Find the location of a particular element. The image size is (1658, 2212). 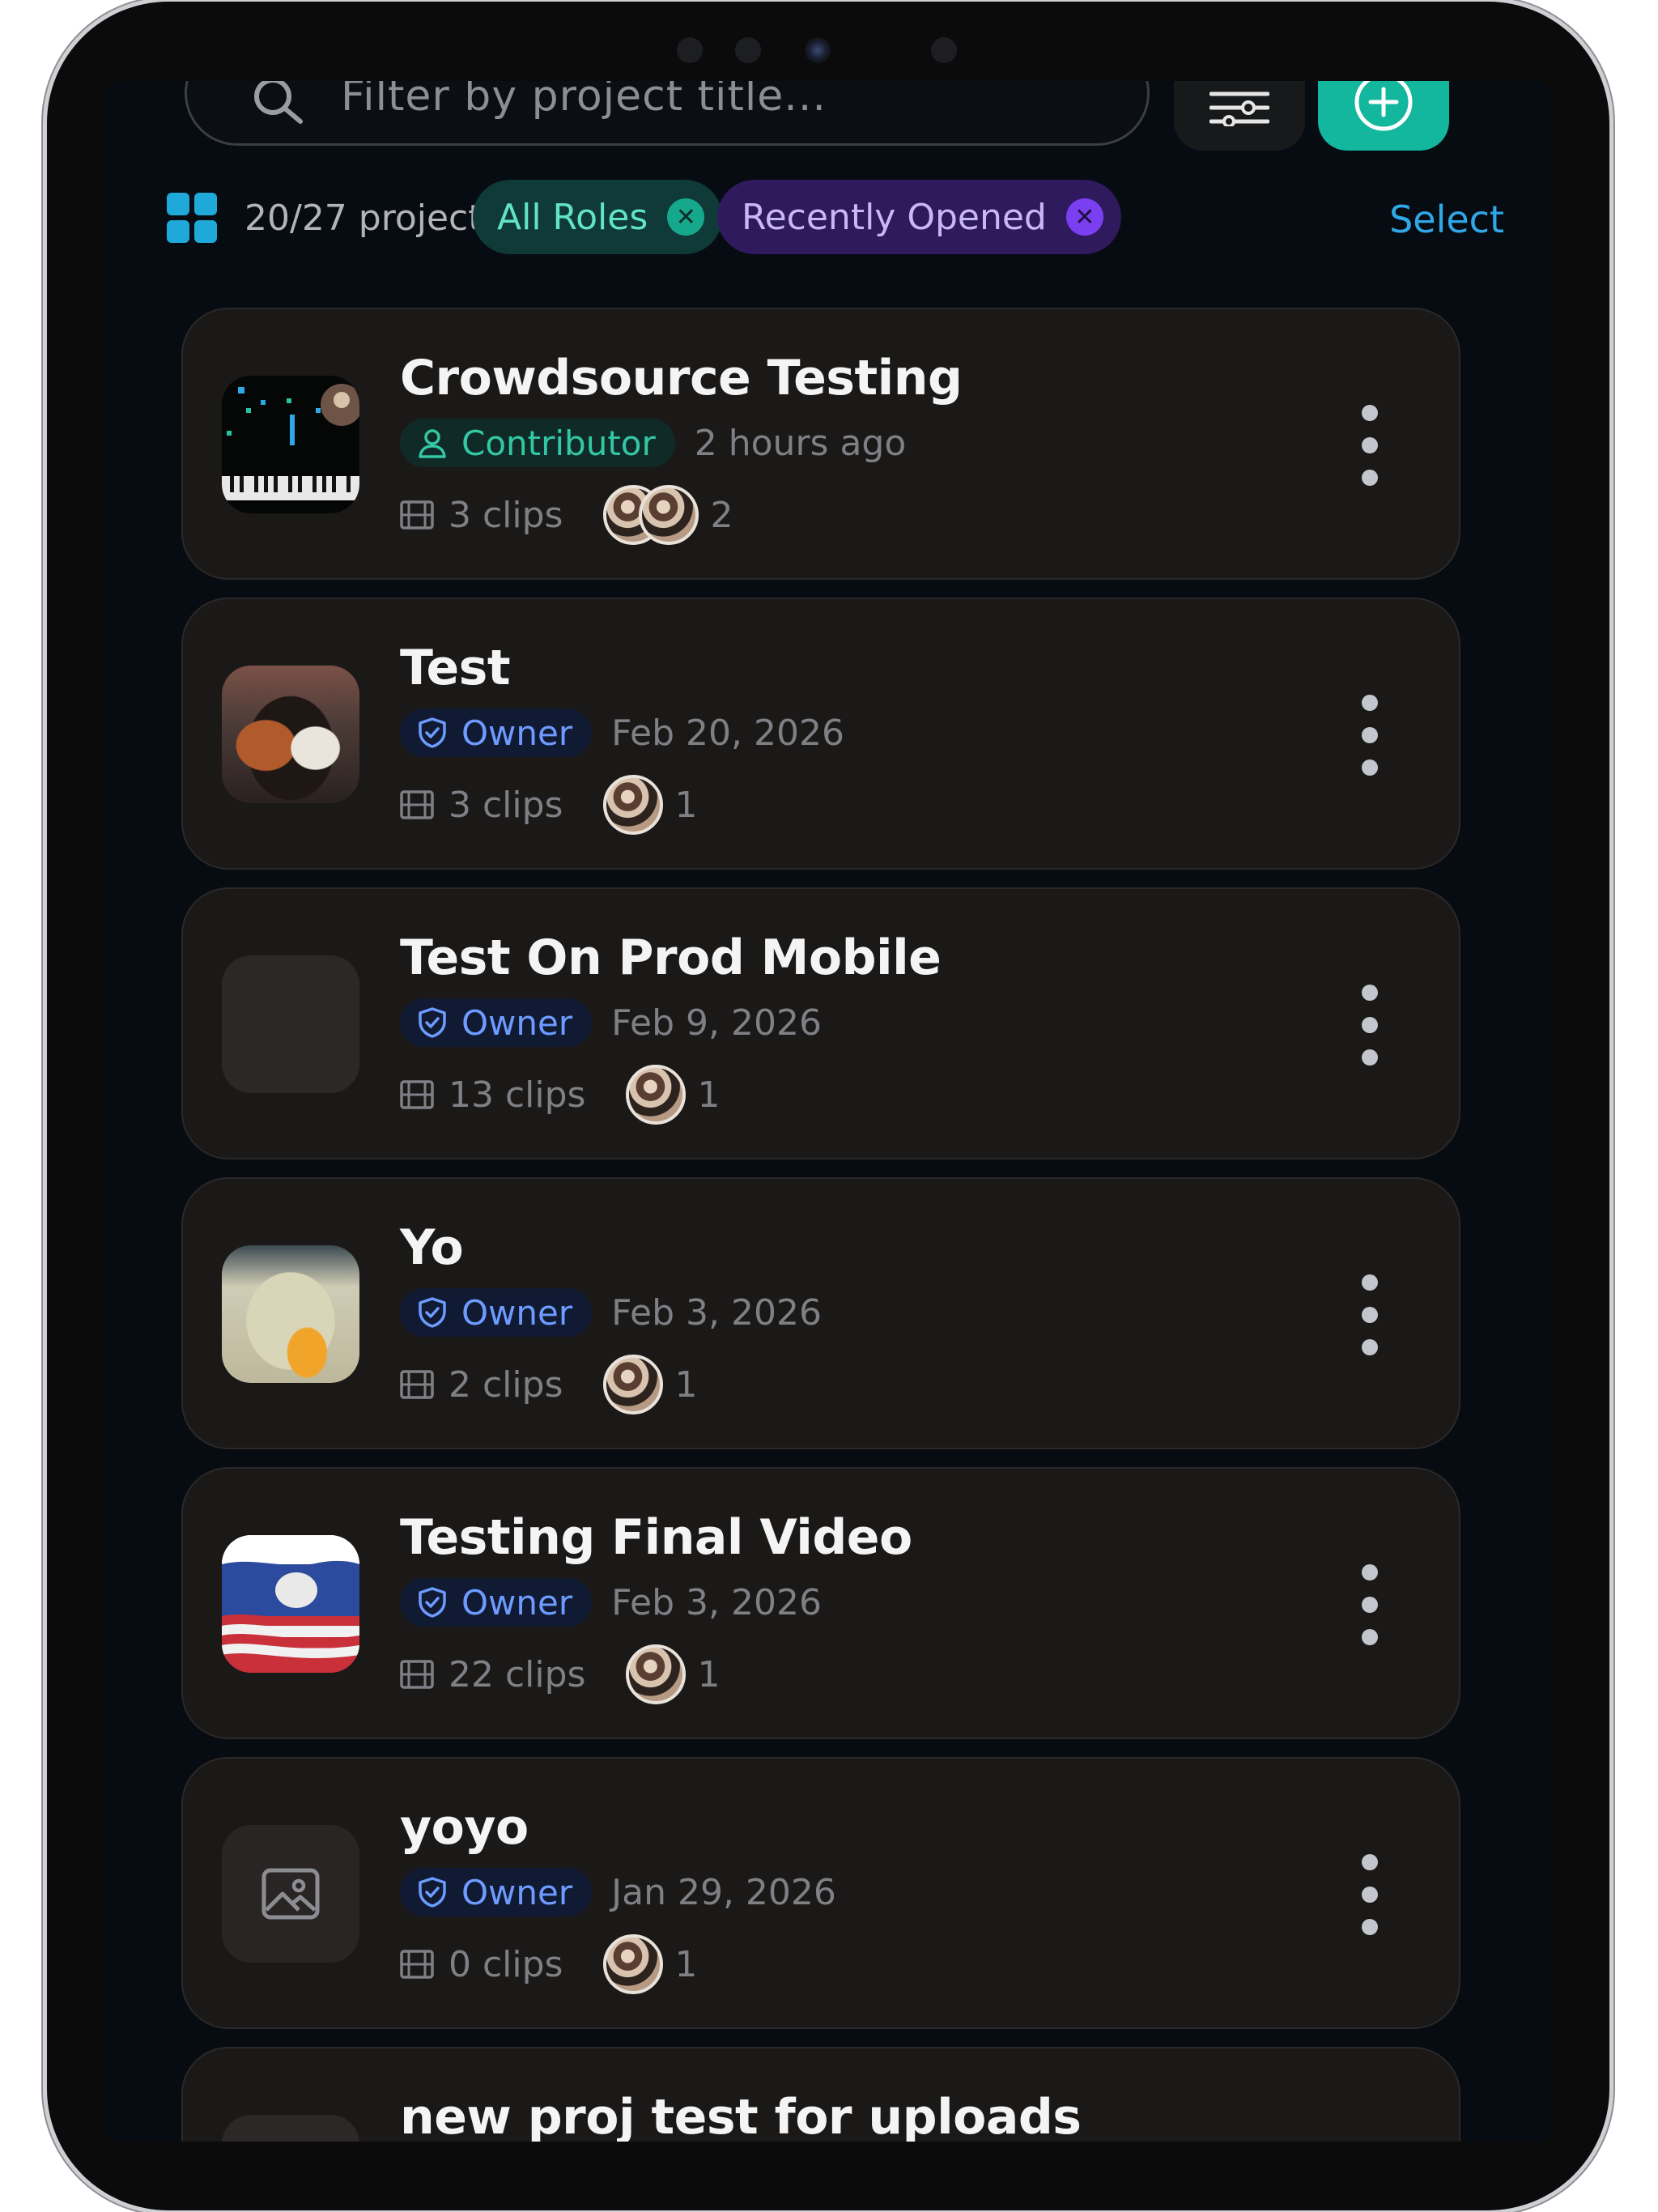

project-stats: 3 clips 1 is located at coordinates (548, 805).